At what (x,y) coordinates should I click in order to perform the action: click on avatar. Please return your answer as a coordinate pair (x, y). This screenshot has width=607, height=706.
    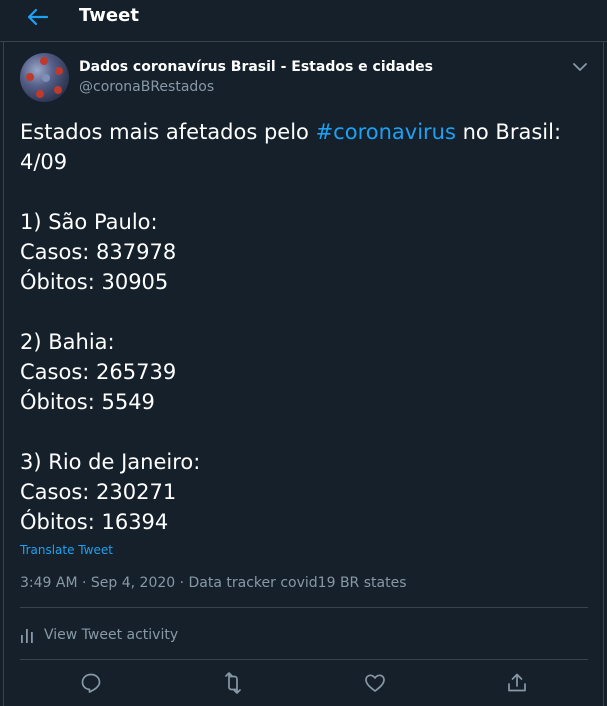
    Looking at the image, I should click on (44, 77).